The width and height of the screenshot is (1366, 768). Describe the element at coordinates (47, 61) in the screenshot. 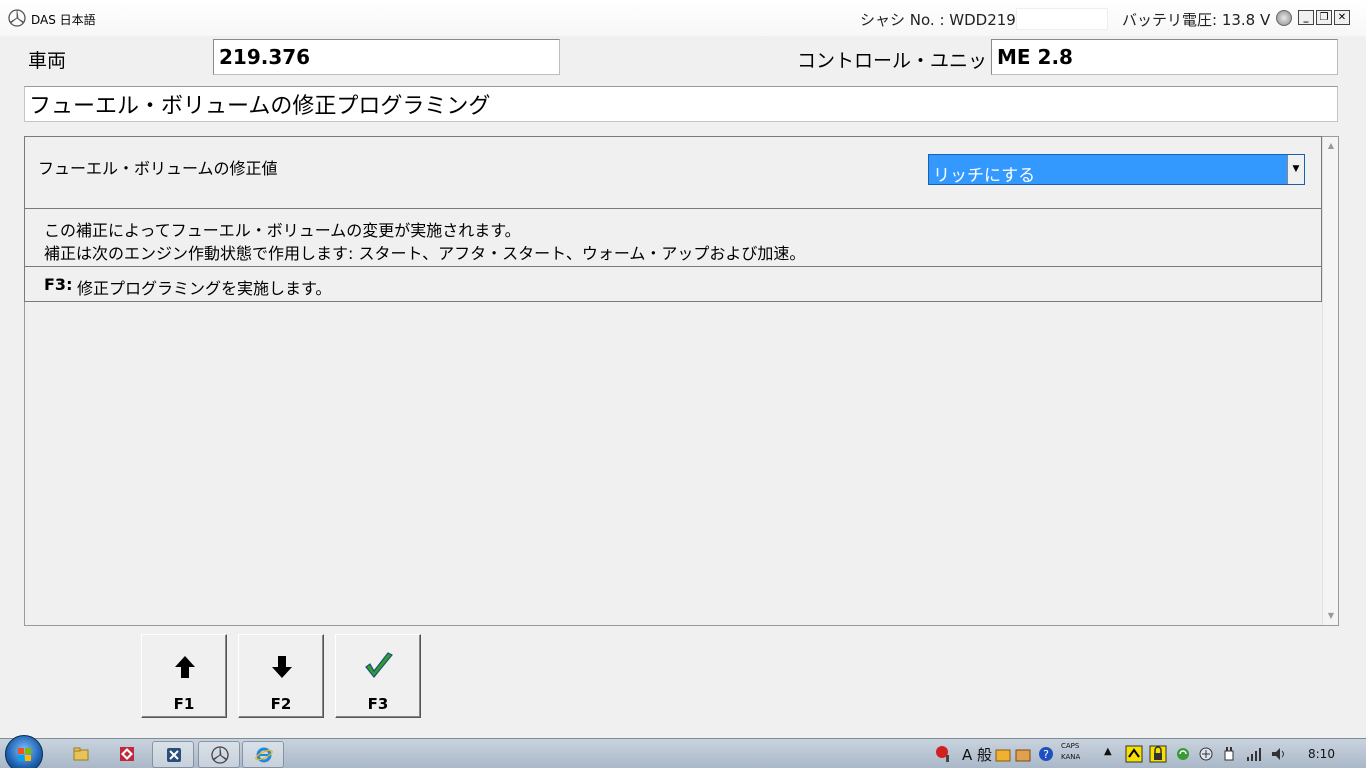

I see `vehicle-label: 車両` at that location.